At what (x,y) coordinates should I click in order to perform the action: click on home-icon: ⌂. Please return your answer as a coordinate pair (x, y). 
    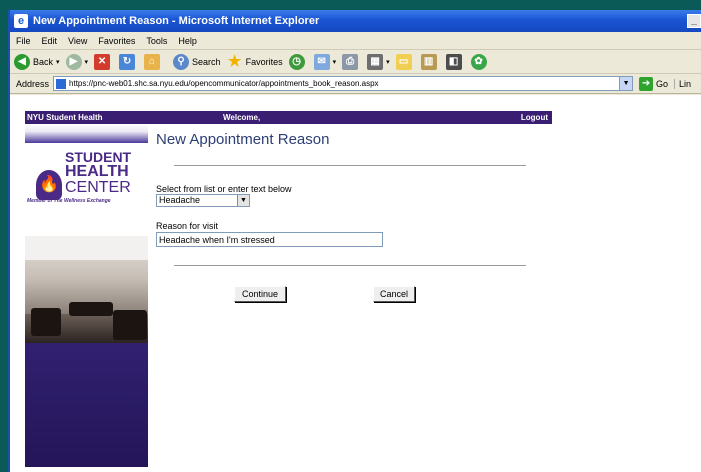
    Looking at the image, I should click on (152, 61).